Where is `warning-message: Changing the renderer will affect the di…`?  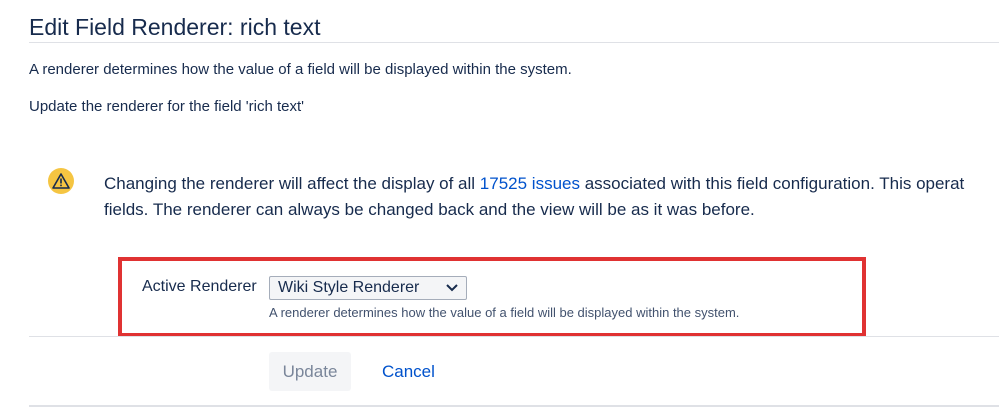 warning-message: Changing the renderer will affect the di… is located at coordinates (551, 197).